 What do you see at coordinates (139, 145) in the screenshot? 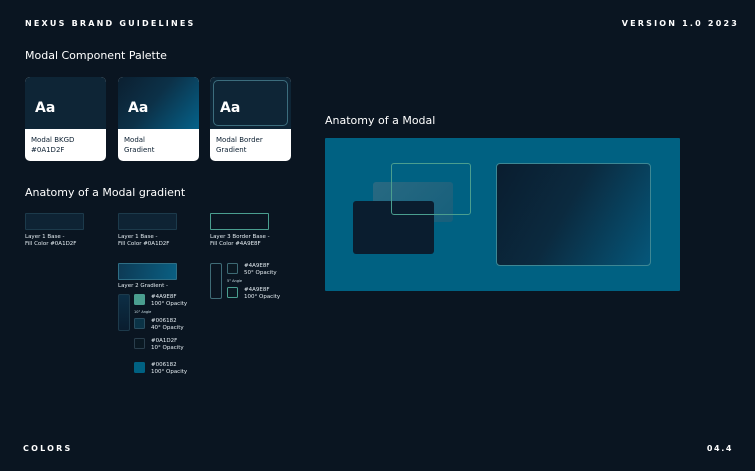
I see `card-label: Modal Gradient` at bounding box center [139, 145].